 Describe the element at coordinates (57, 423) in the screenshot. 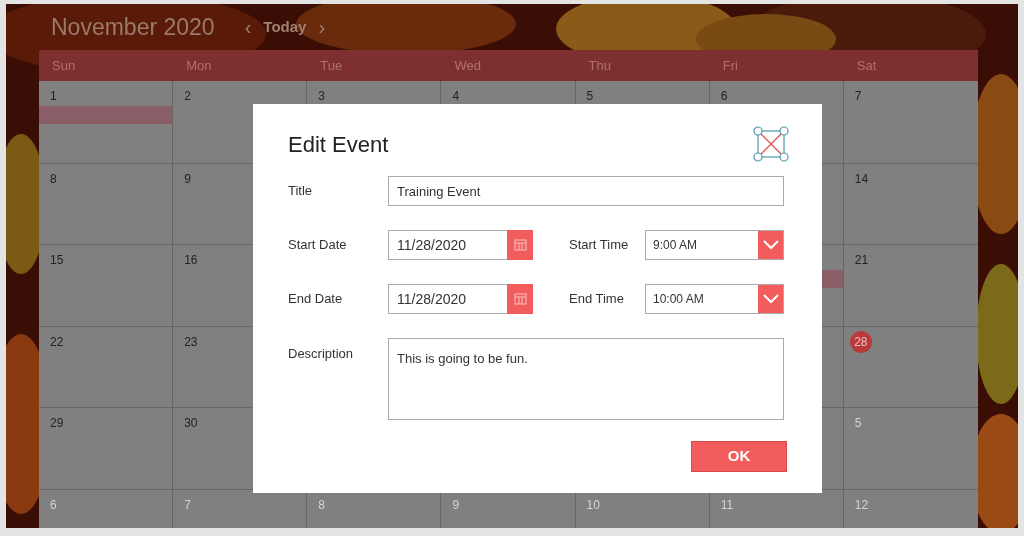

I see `day-number: 29` at that location.